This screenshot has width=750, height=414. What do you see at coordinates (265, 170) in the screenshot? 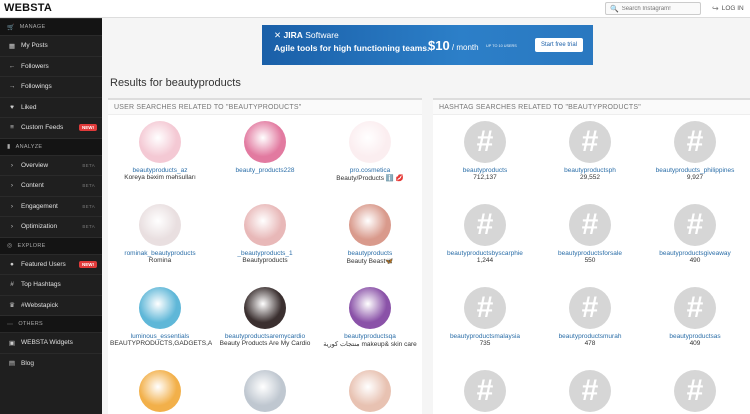
I see `username-link: beauty_products228` at bounding box center [265, 170].